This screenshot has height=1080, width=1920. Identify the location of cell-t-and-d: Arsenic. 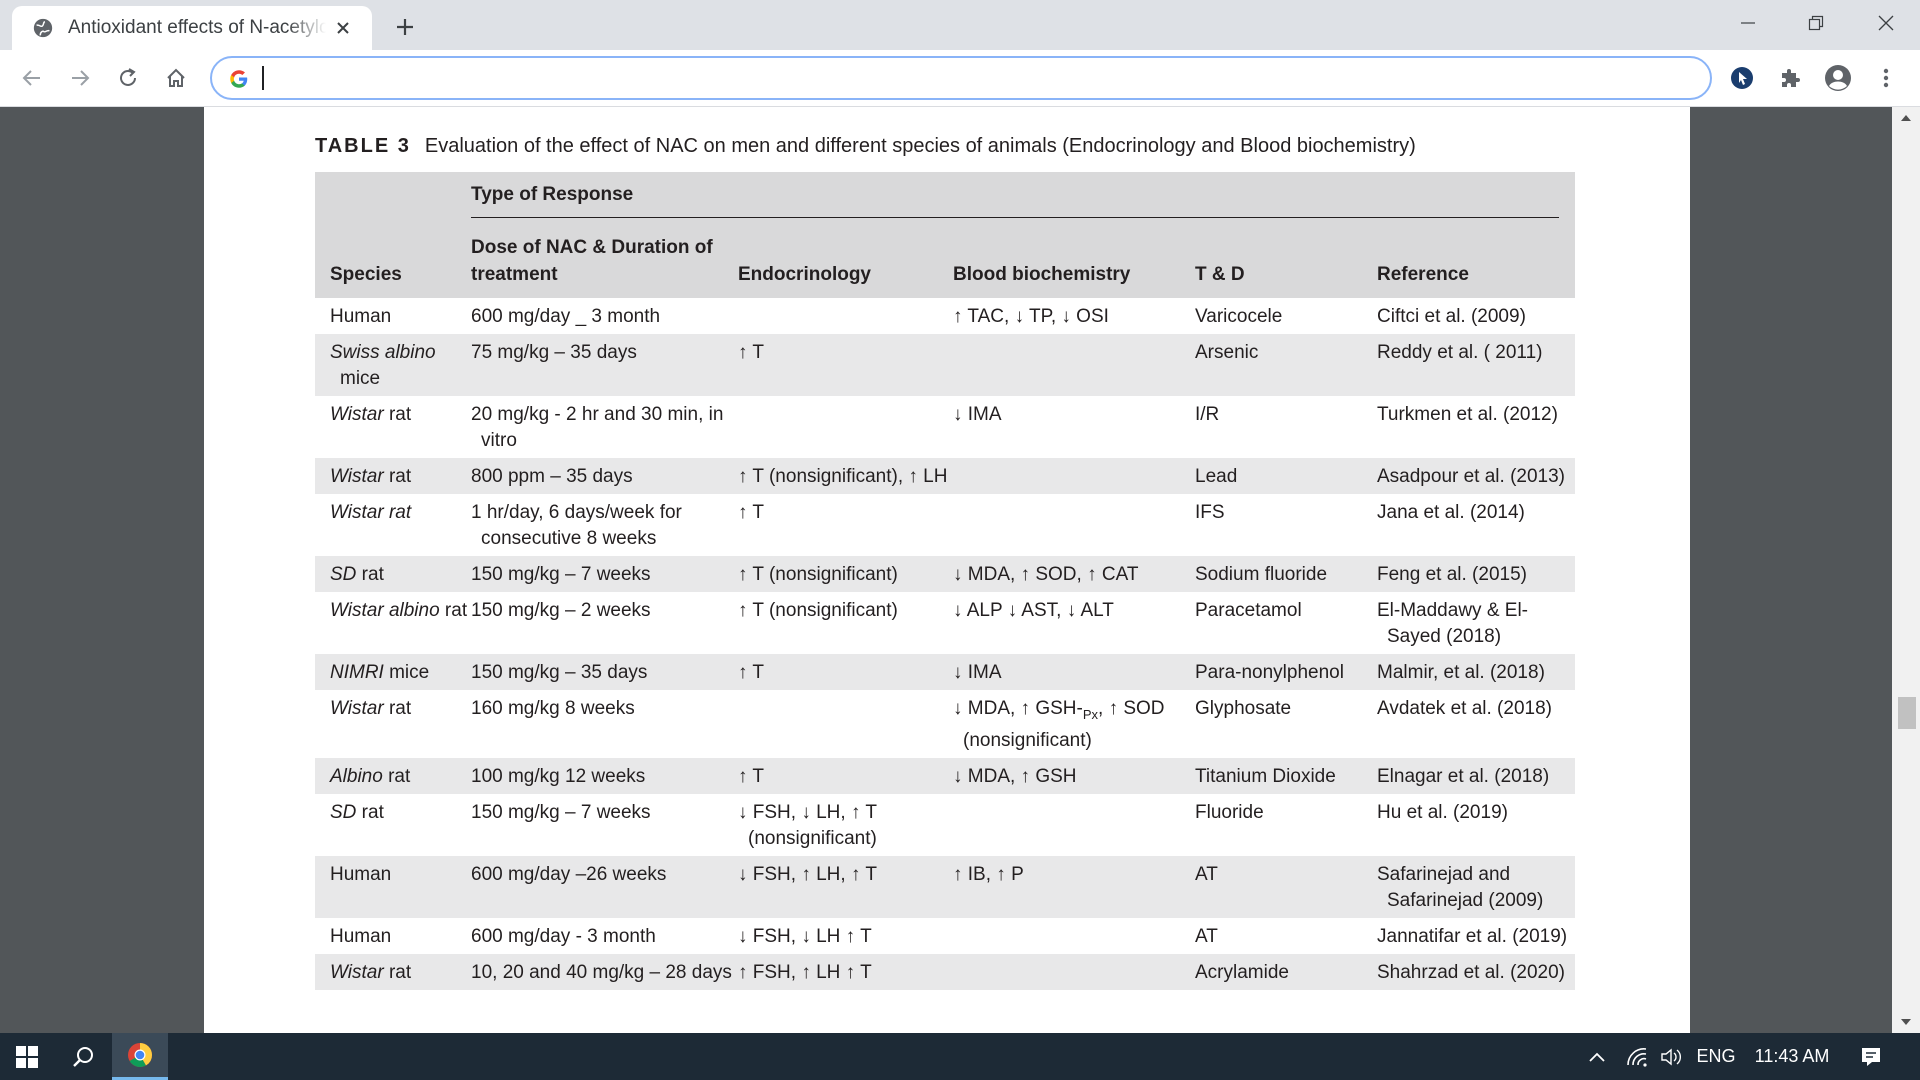
(1286, 365).